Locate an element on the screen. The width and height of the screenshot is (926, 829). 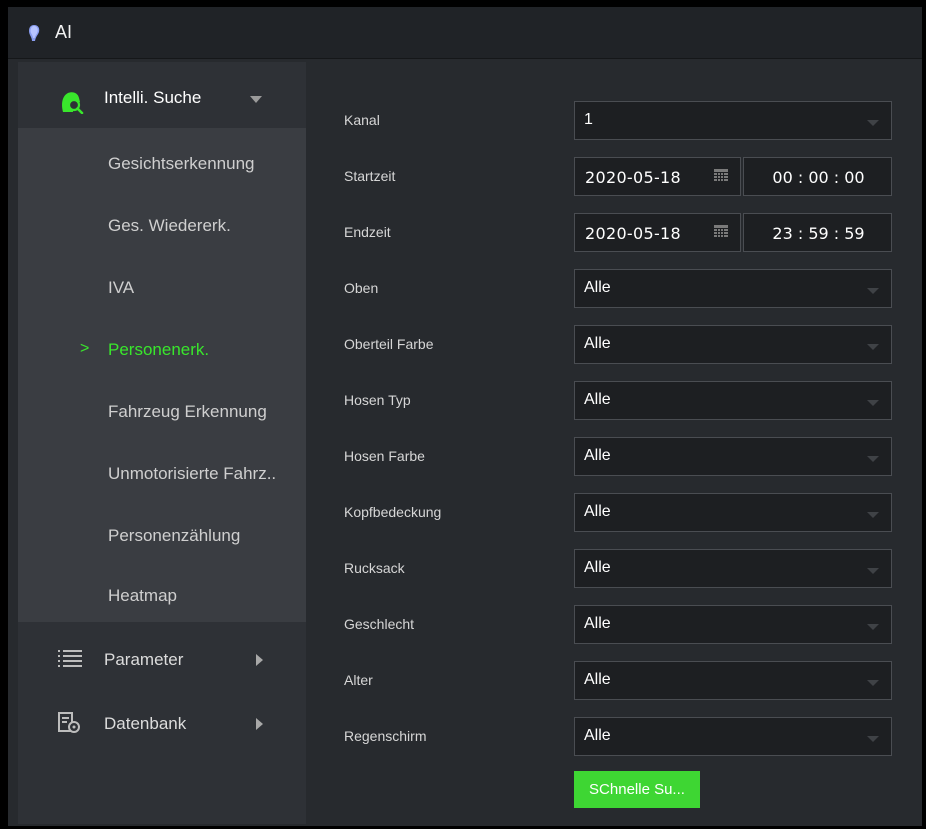
window-title: AI is located at coordinates (64, 32).